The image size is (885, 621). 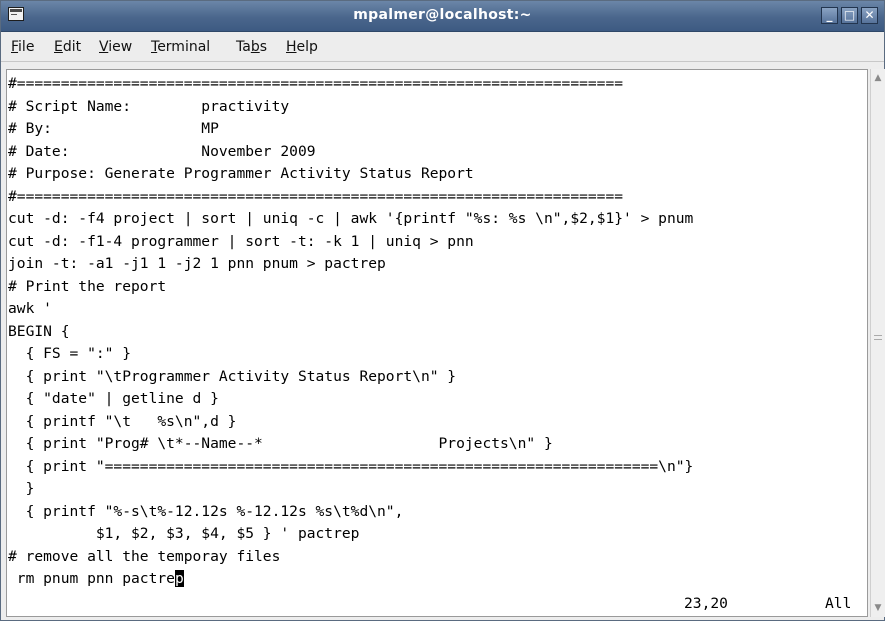 I want to click on terminal-line: { FS = ":" }, so click(x=70, y=353).